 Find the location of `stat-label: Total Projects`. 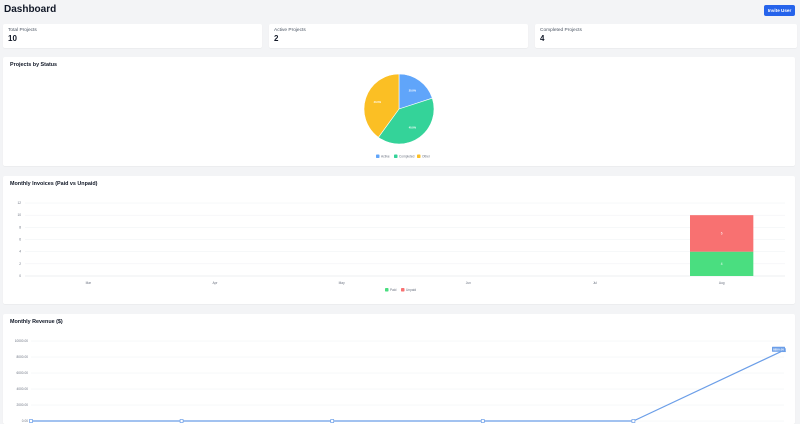

stat-label: Total Projects is located at coordinates (22, 30).